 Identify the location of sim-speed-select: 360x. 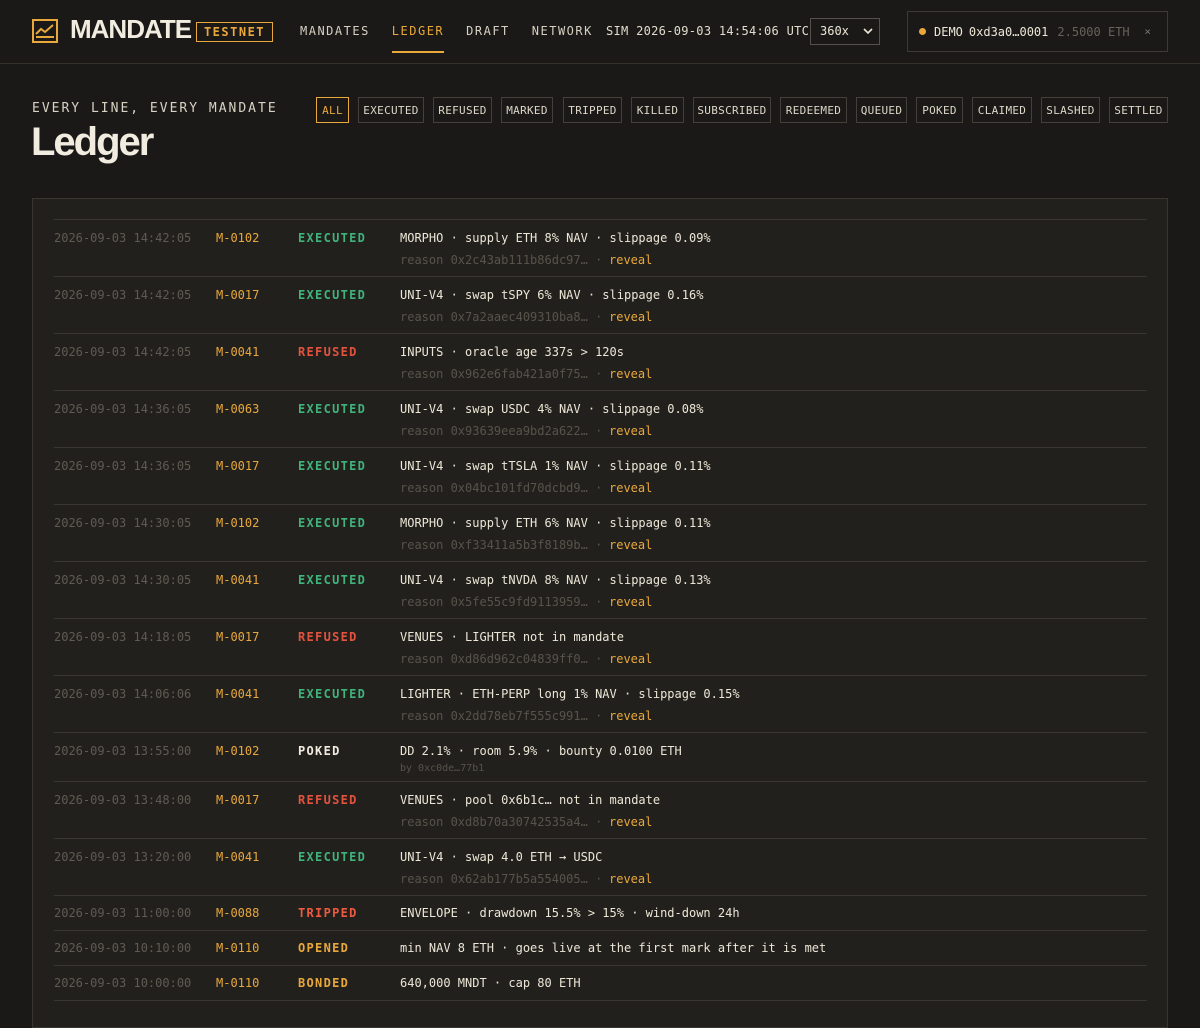
(845, 31).